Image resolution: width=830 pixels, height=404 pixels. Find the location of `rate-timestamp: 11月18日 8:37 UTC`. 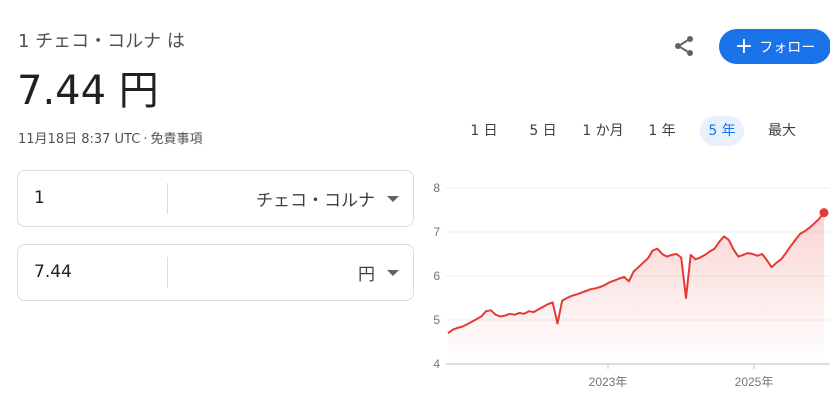

rate-timestamp: 11月18日 8:37 UTC is located at coordinates (79, 139).